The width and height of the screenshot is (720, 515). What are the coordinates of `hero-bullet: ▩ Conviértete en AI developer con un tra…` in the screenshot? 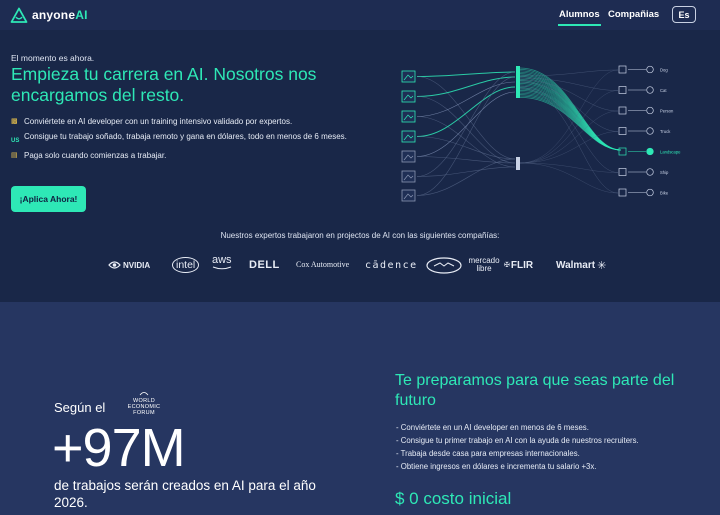 It's located at (152, 121).